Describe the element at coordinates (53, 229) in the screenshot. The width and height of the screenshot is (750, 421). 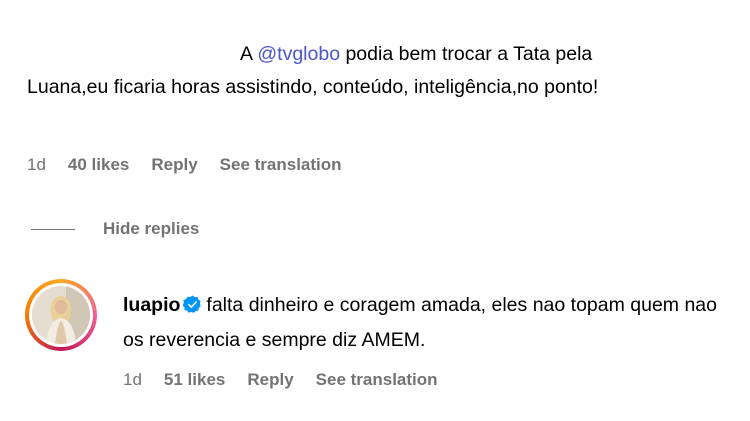
I see `hide-replies-line` at that location.